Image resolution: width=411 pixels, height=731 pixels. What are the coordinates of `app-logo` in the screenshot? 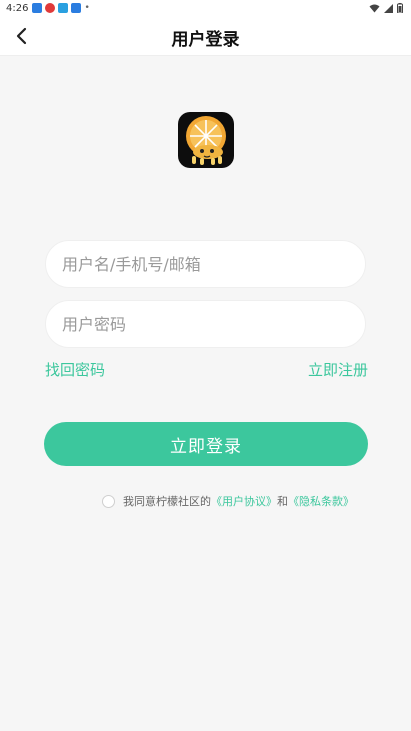 It's located at (206, 140).